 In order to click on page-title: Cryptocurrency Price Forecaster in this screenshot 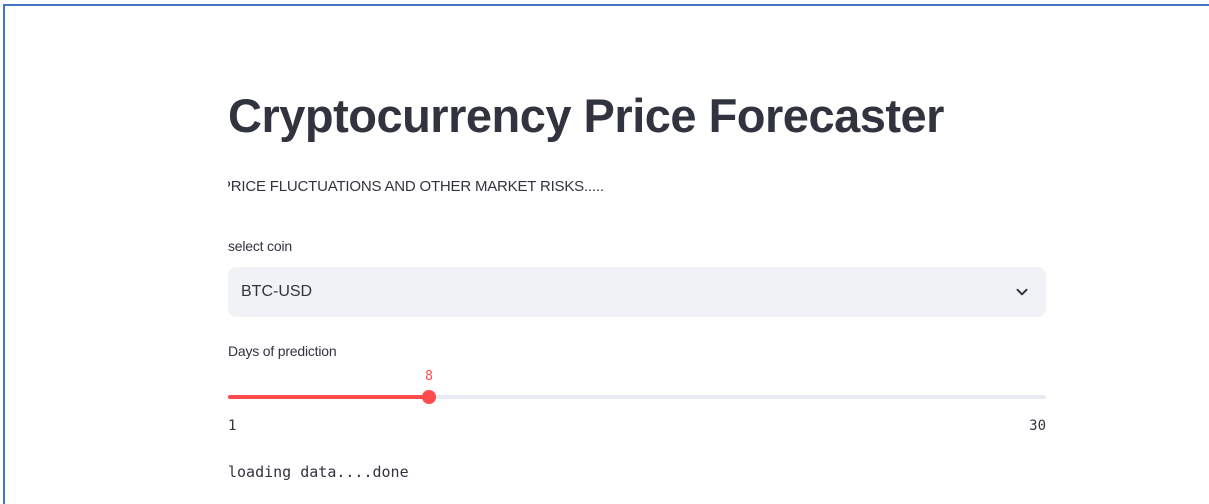, I will do `click(586, 115)`.